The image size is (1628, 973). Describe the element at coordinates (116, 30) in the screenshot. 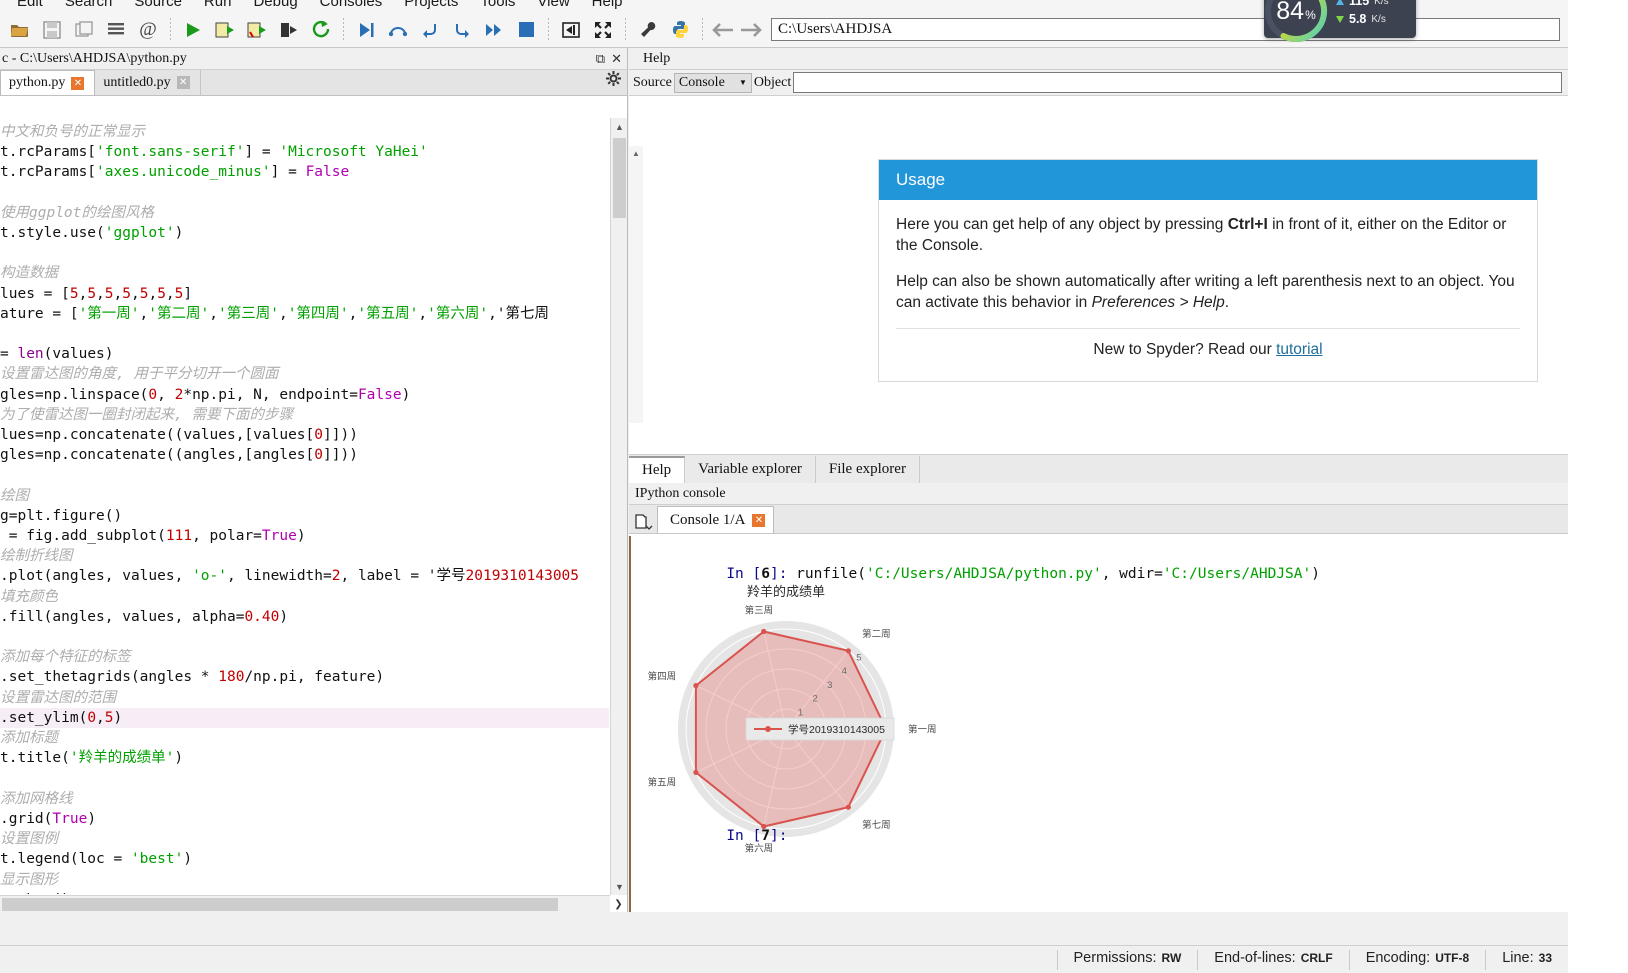

I see `list-icon` at that location.